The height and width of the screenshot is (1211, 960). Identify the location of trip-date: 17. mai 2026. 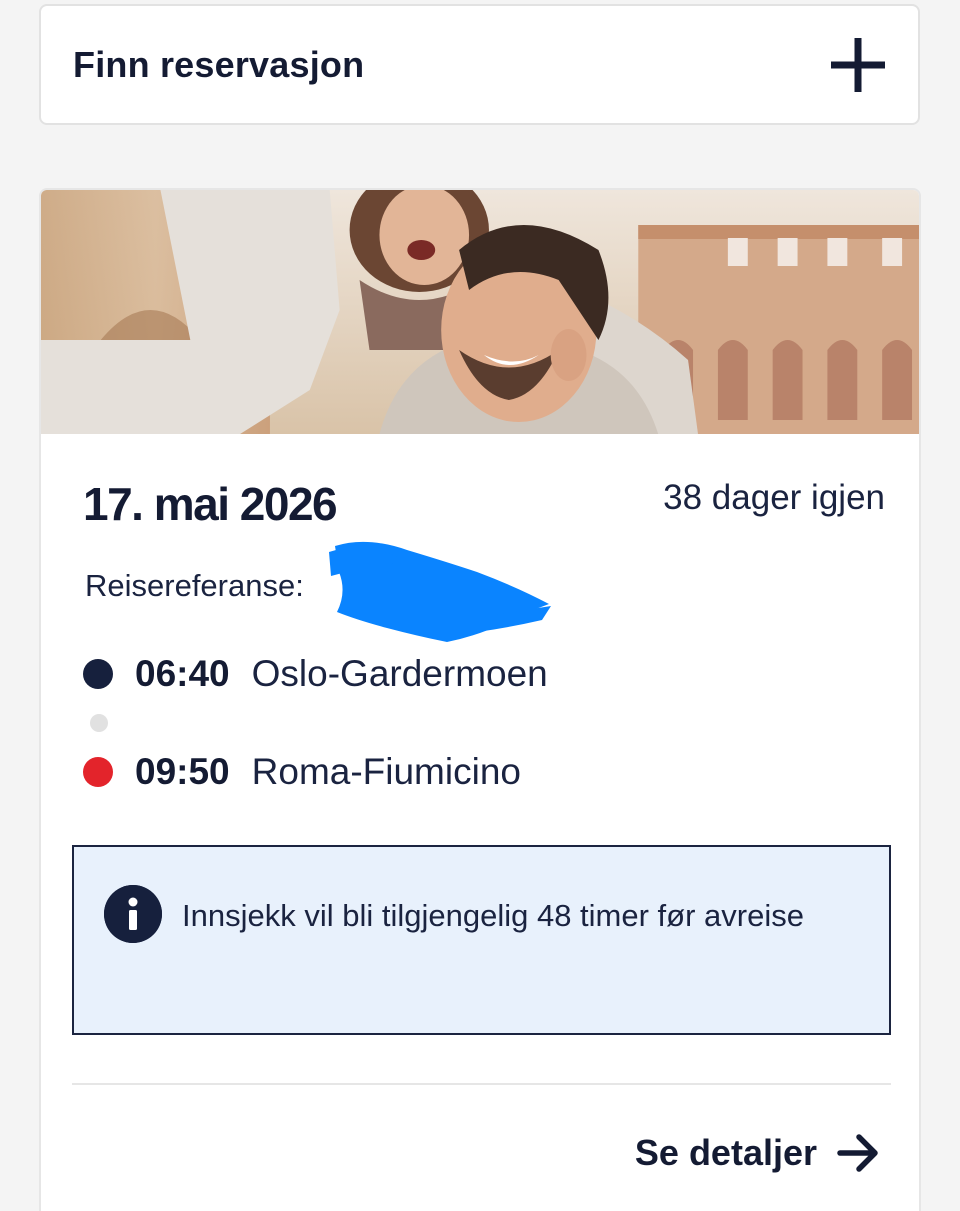
(210, 504).